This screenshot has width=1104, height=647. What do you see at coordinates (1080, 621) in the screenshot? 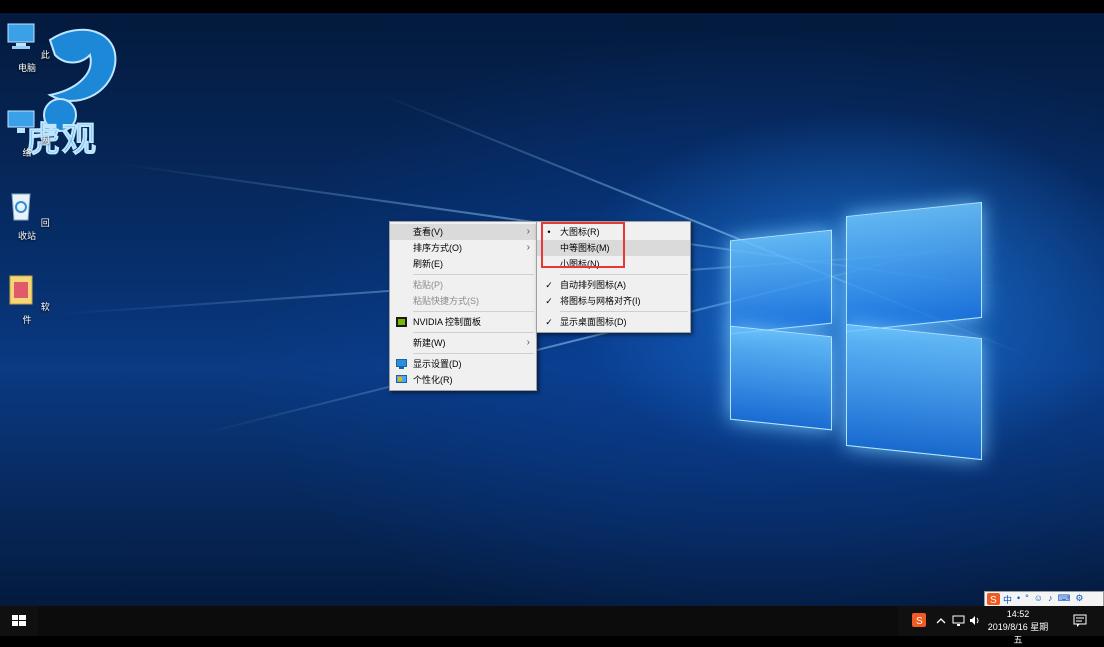
I see `notification-icon` at bounding box center [1080, 621].